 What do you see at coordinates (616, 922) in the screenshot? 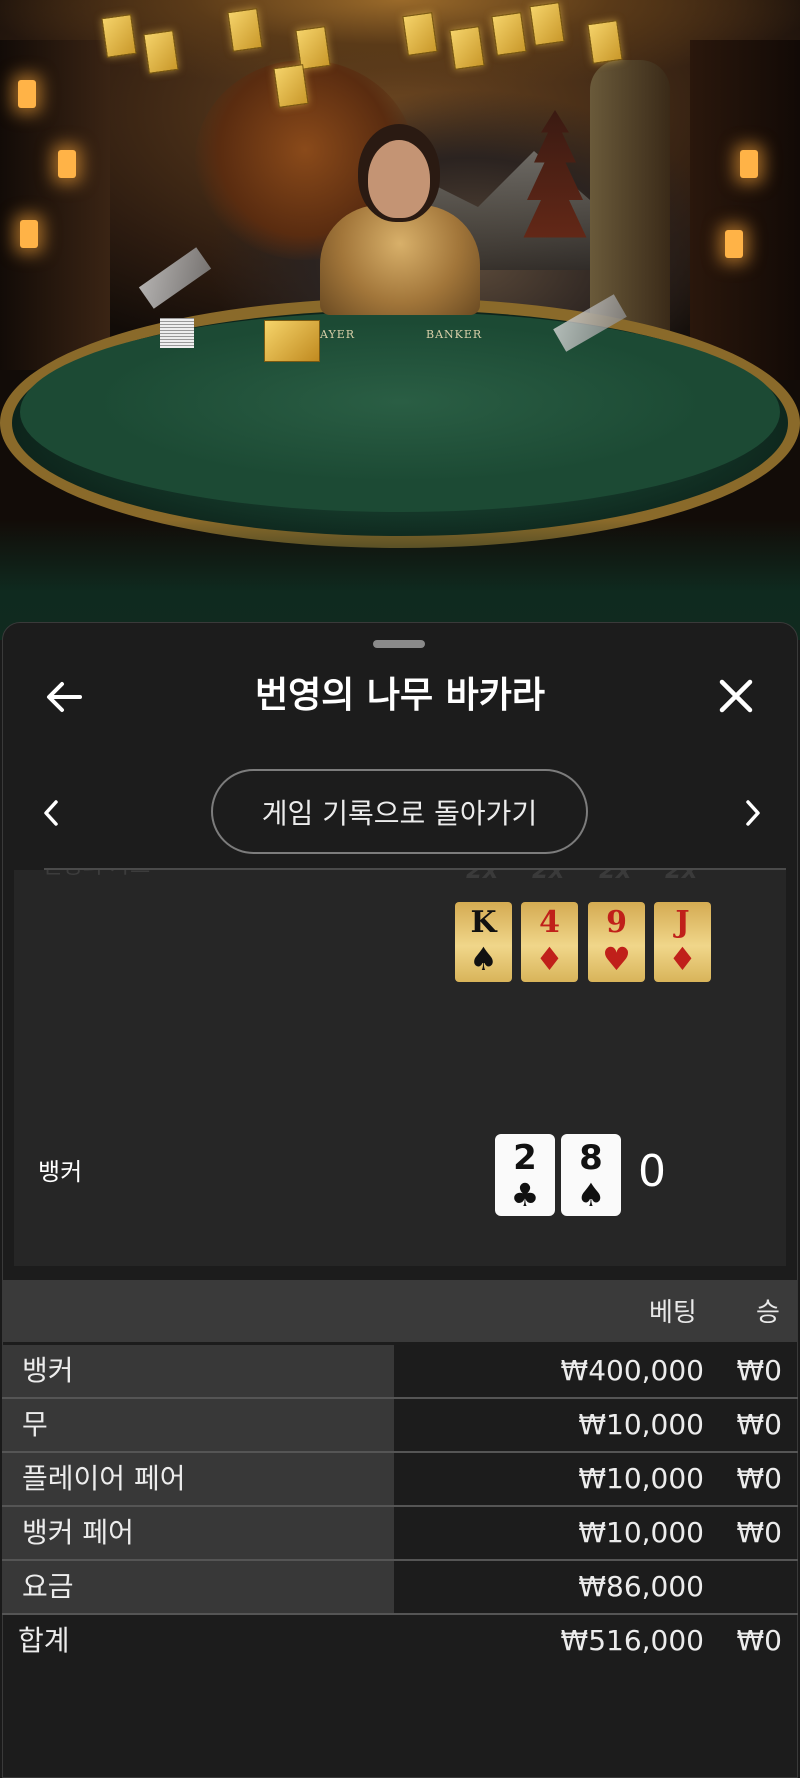
I see `card-rank: 9` at bounding box center [616, 922].